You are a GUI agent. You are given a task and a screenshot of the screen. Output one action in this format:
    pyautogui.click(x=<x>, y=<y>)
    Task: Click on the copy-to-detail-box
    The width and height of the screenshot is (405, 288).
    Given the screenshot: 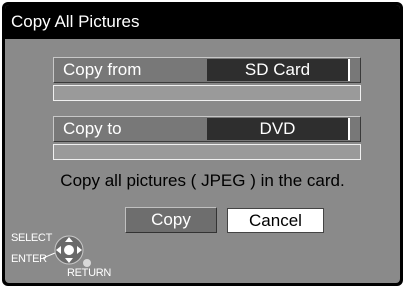 What is the action you would take?
    pyautogui.click(x=207, y=152)
    